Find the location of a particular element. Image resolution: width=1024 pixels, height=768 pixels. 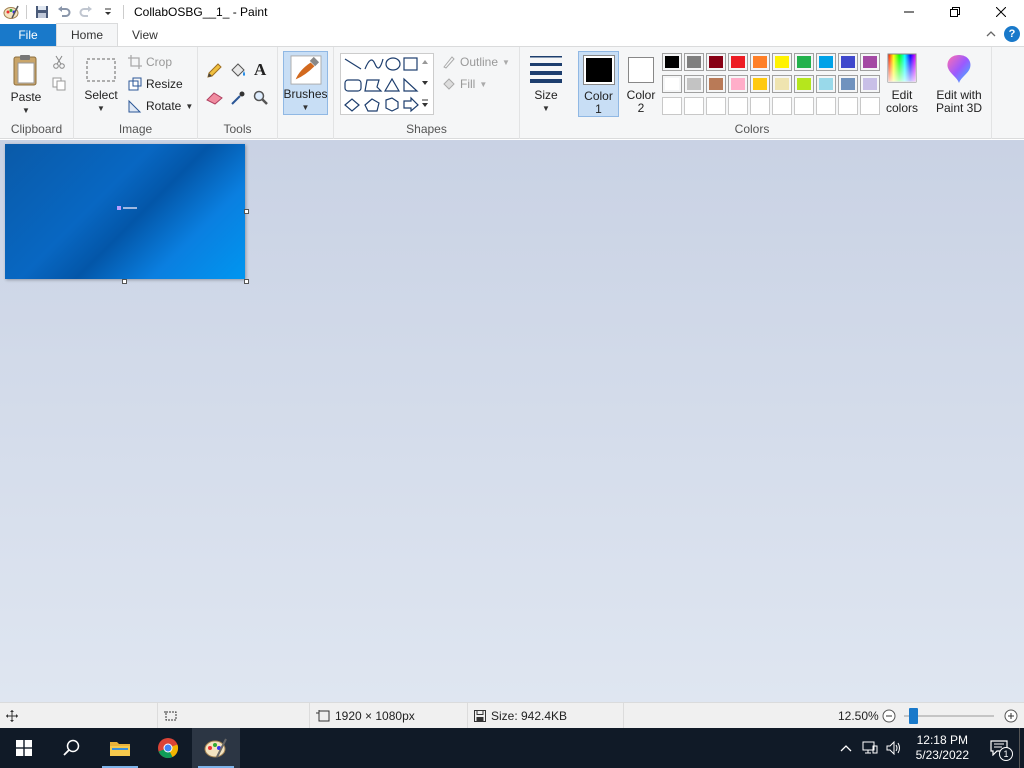

rotate-label: Rotate is located at coordinates (164, 106).